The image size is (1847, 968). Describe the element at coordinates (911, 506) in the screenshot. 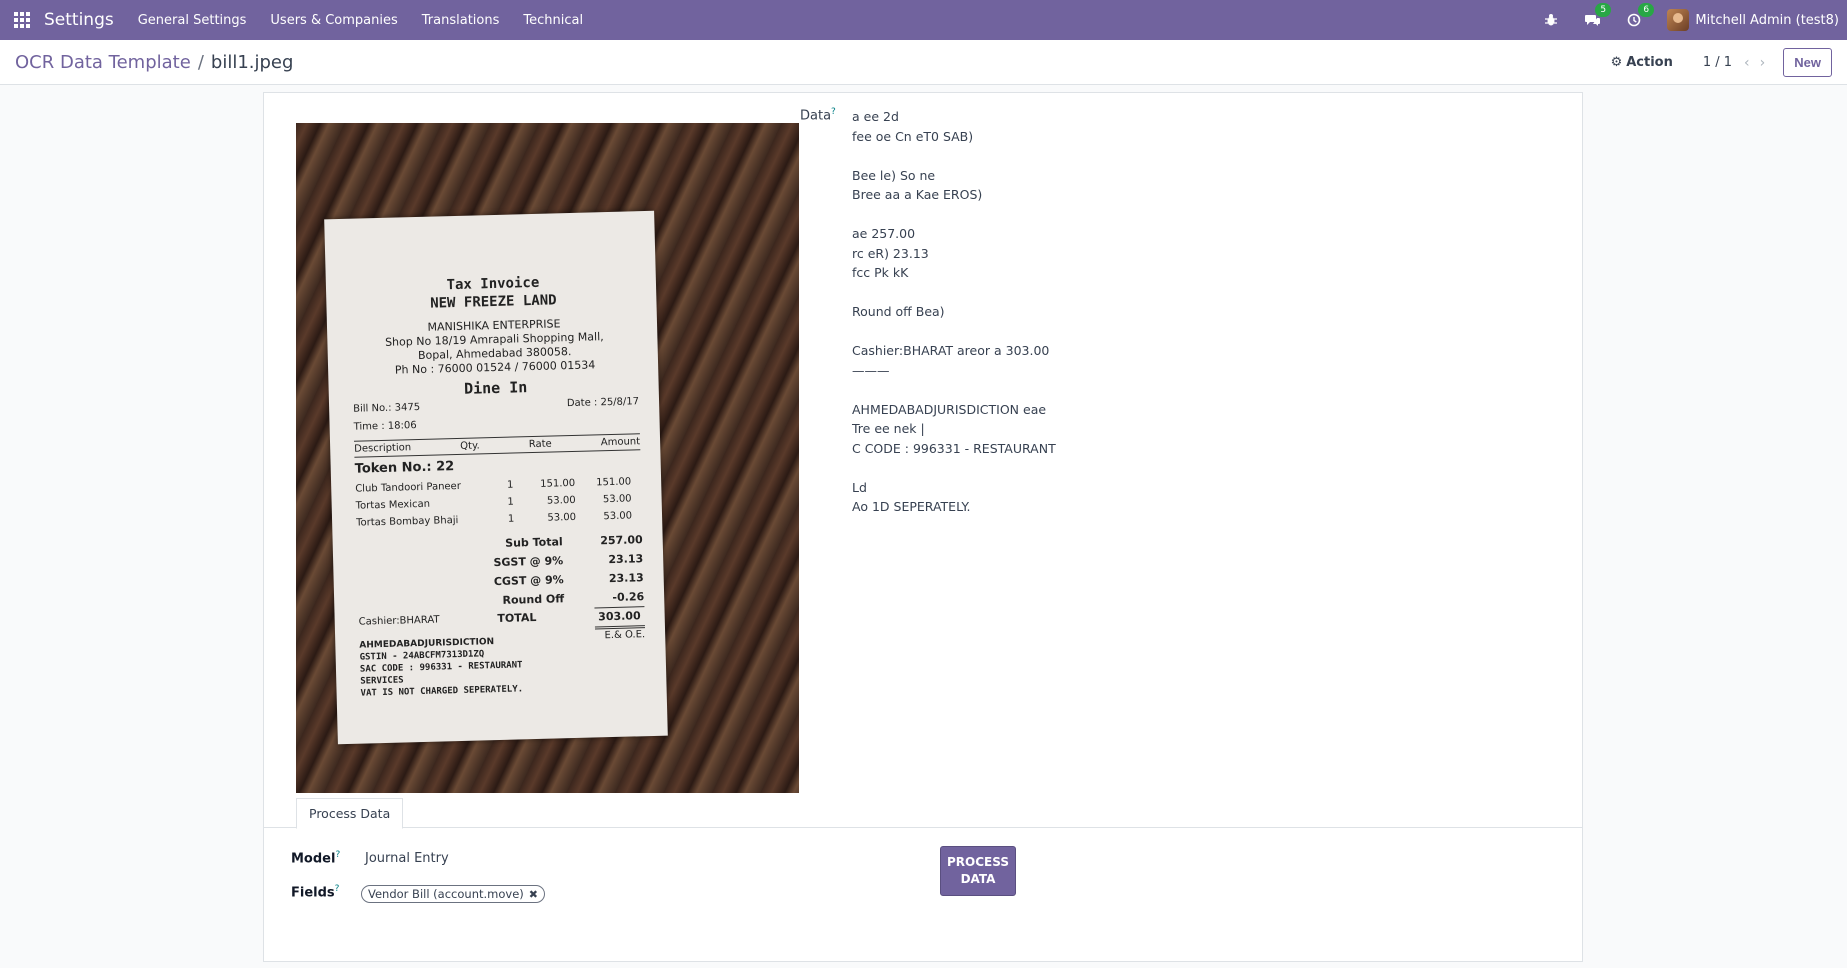

I see `ocr-line: Ao 1D SEPERATELY.` at that location.